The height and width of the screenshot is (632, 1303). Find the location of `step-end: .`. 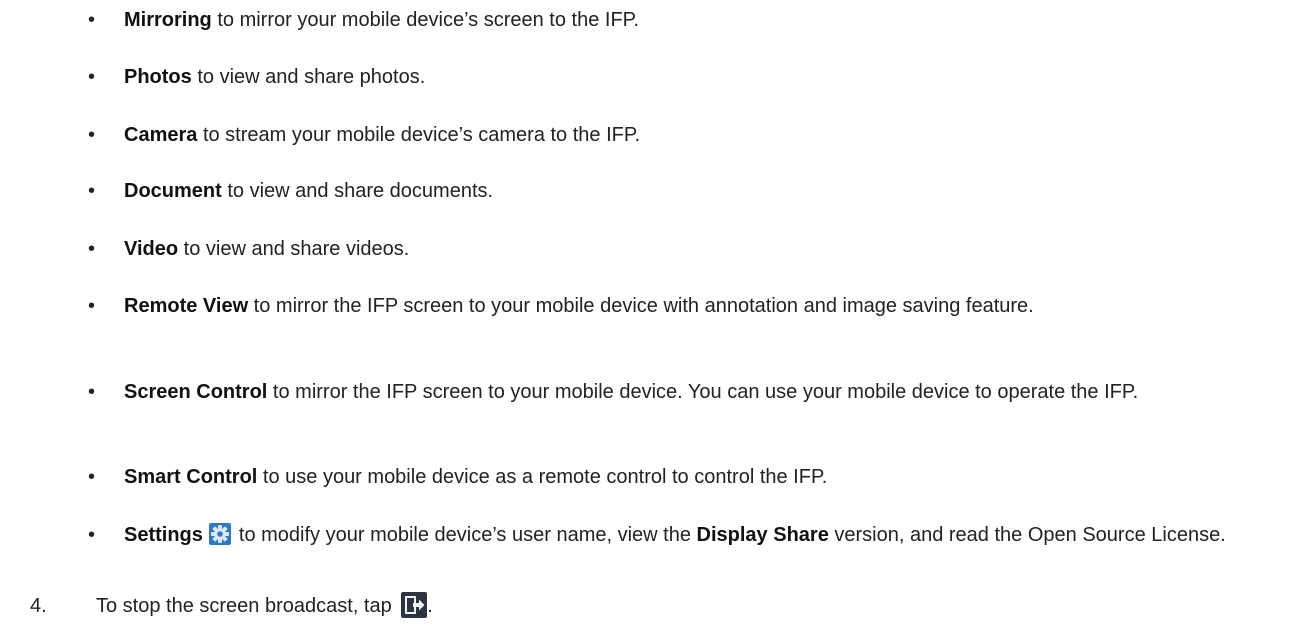

step-end: . is located at coordinates (430, 606).